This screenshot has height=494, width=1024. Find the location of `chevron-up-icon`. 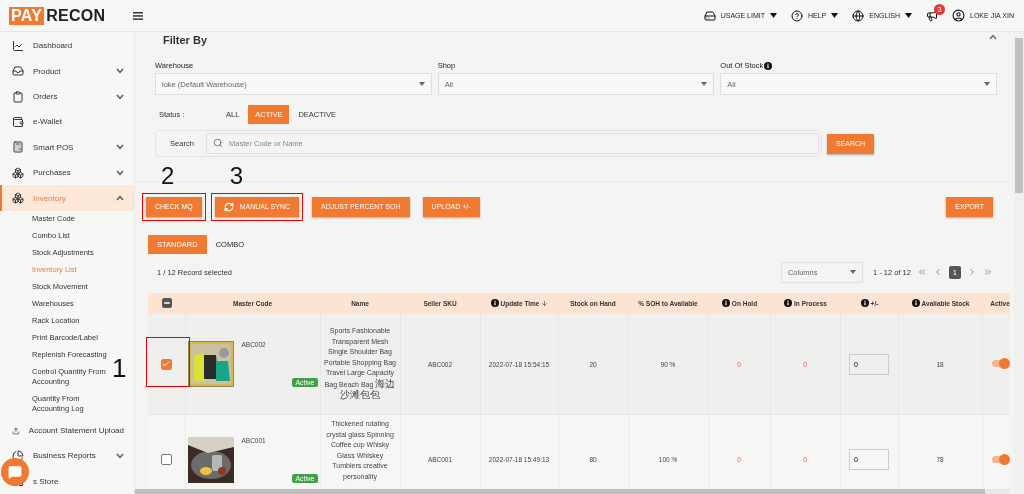

chevron-up-icon is located at coordinates (120, 198).